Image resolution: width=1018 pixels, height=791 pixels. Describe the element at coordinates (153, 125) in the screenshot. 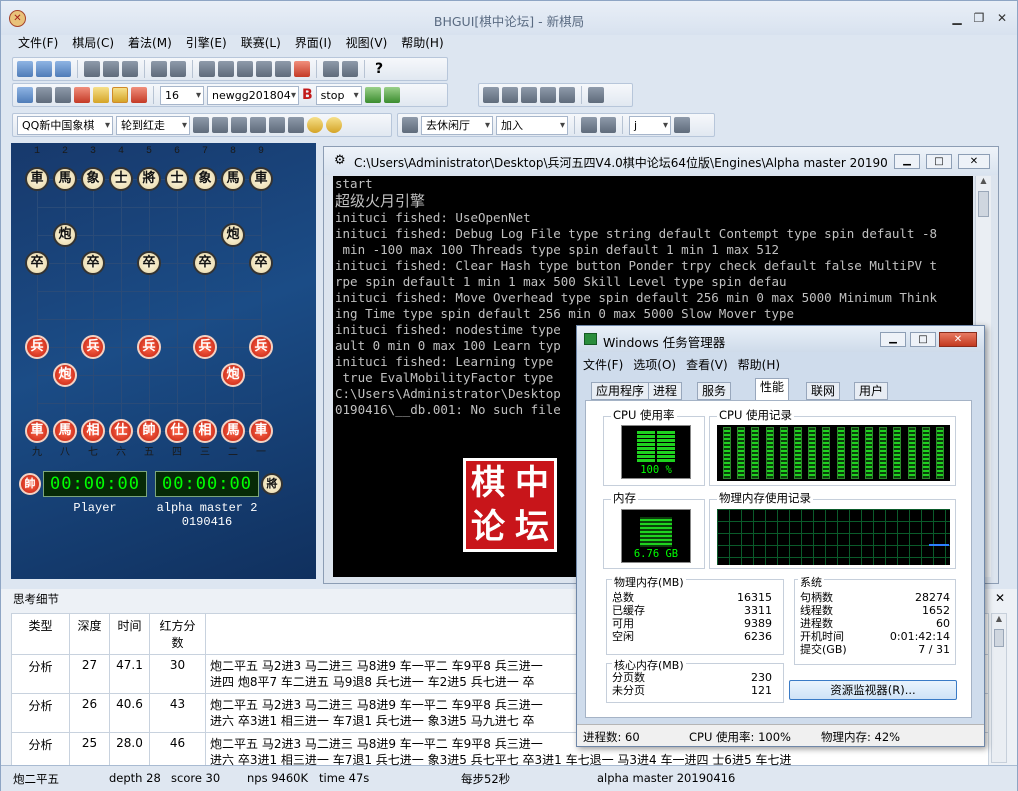

I see `turn-select: 轮到红走` at that location.